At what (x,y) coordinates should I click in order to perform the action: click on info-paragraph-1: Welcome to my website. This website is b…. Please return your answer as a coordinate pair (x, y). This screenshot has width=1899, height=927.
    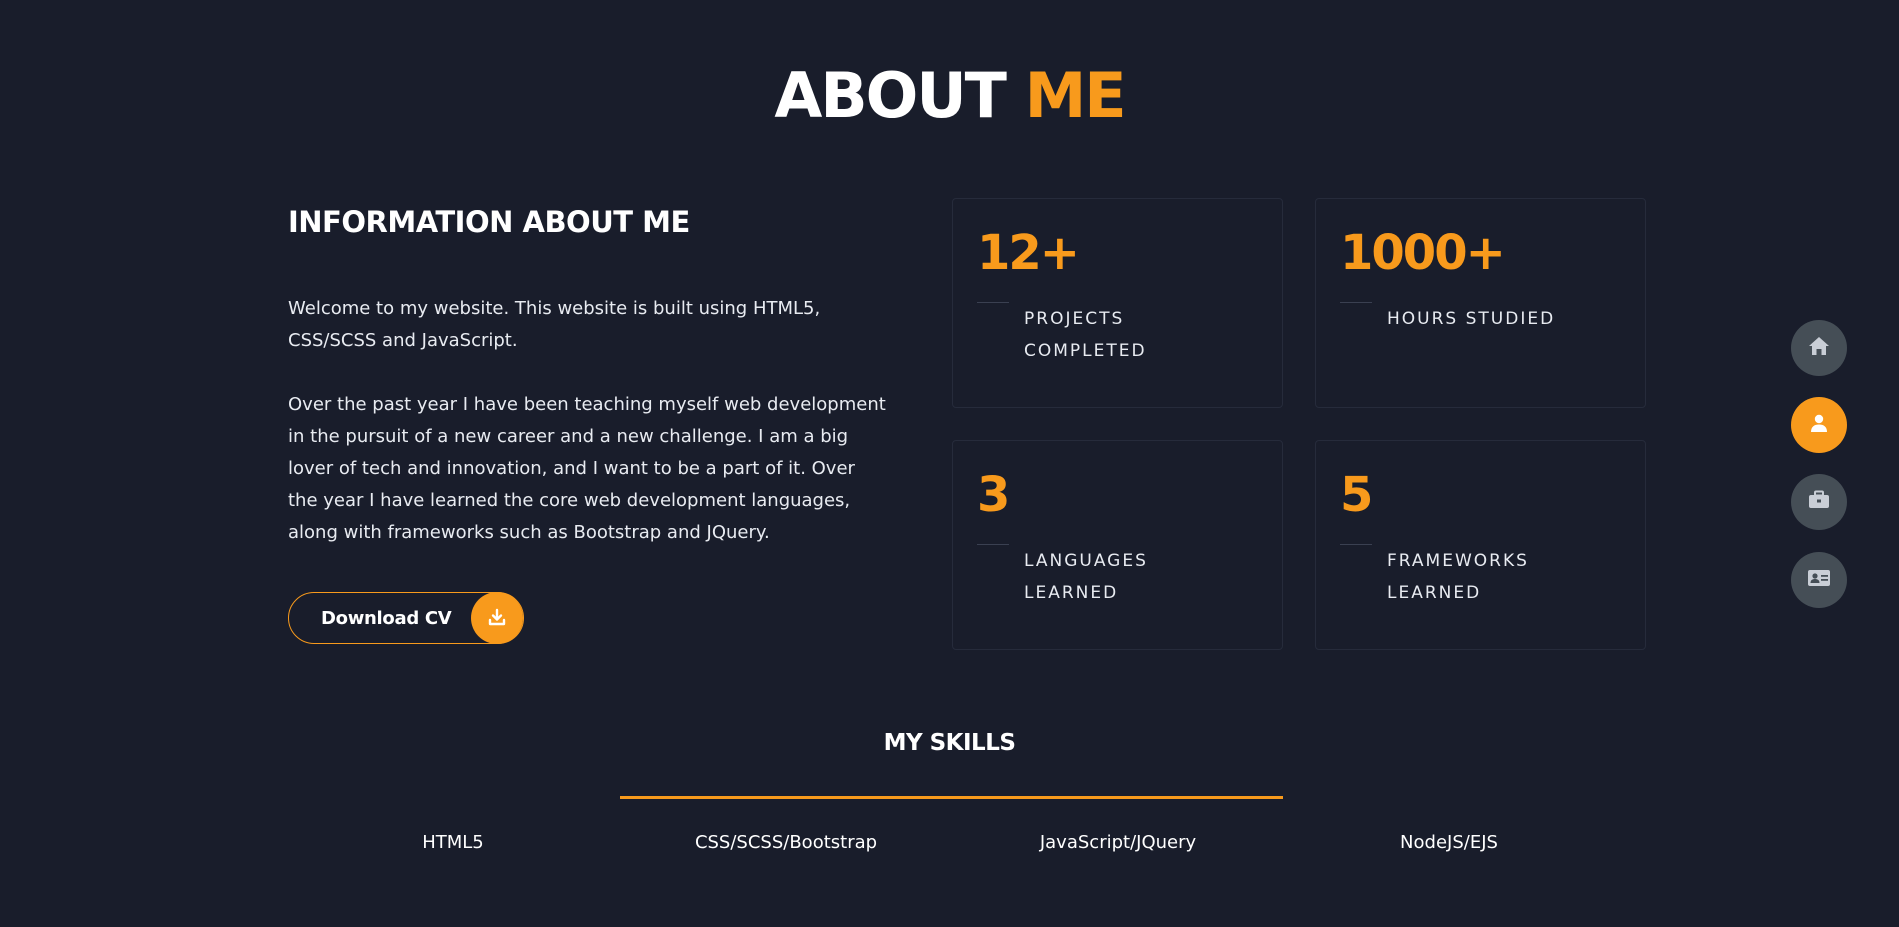
    Looking at the image, I should click on (554, 324).